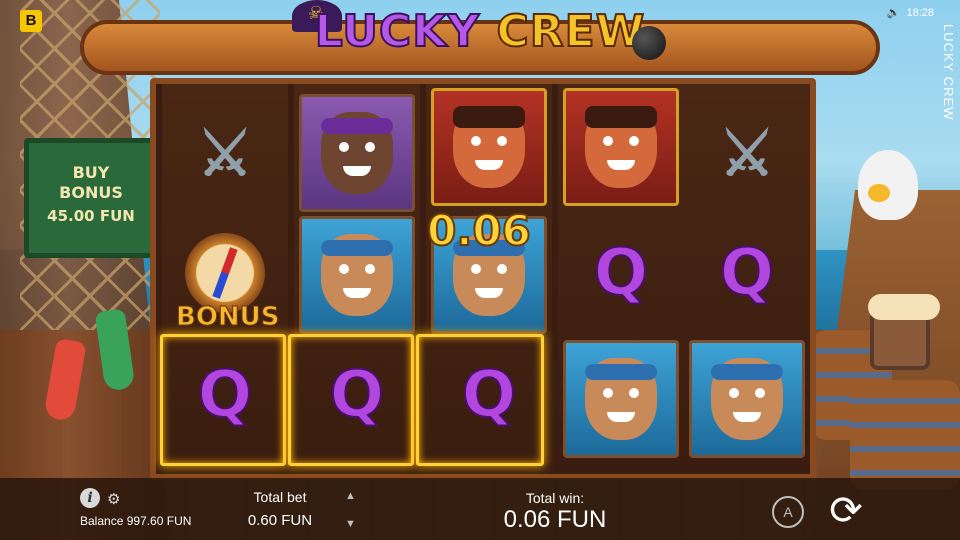  What do you see at coordinates (649, 43) in the screenshot?
I see `bomb-icon` at bounding box center [649, 43].